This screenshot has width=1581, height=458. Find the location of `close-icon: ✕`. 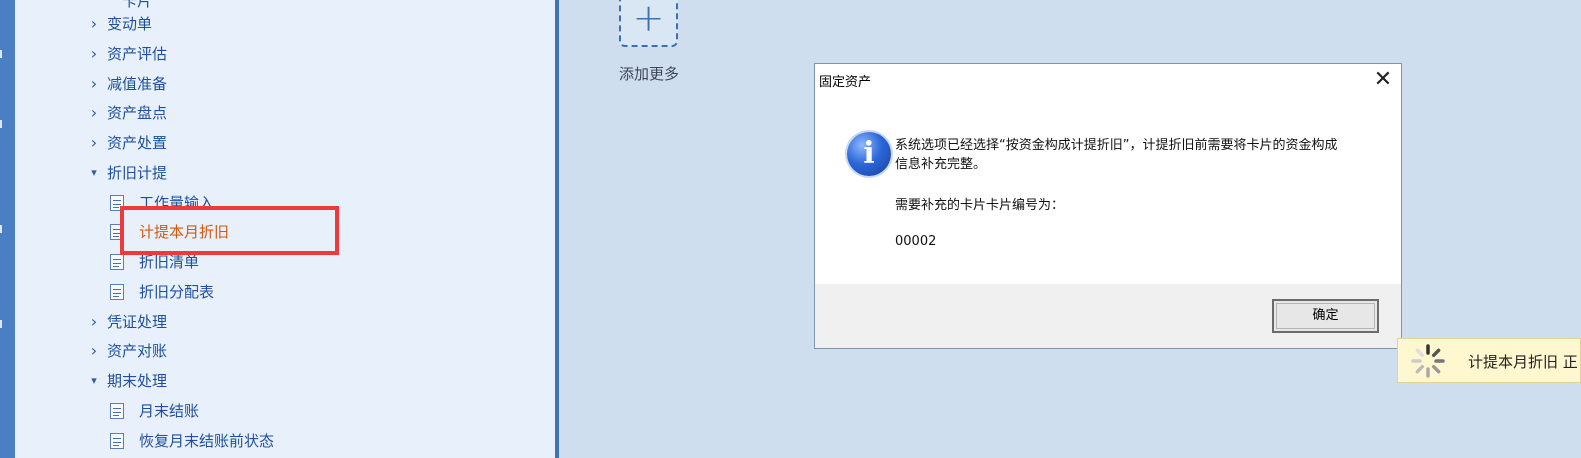

close-icon: ✕ is located at coordinates (1383, 80).